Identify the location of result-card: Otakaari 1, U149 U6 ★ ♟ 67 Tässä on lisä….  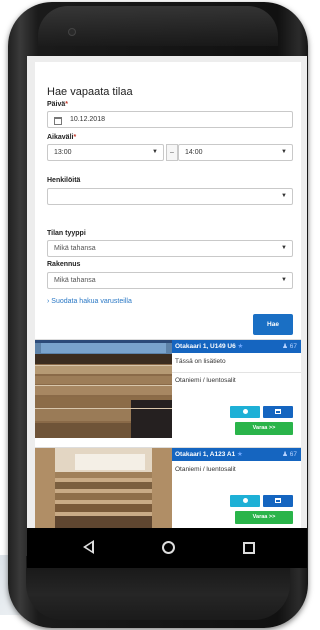
(168, 390).